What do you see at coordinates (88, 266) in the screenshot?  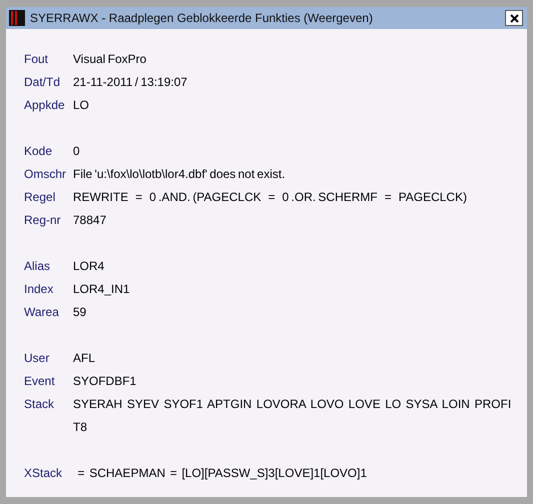 I see `field-value: LOR4` at bounding box center [88, 266].